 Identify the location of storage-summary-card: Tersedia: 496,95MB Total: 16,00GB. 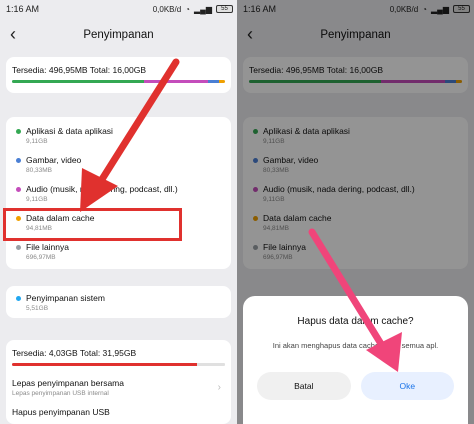
(118, 75).